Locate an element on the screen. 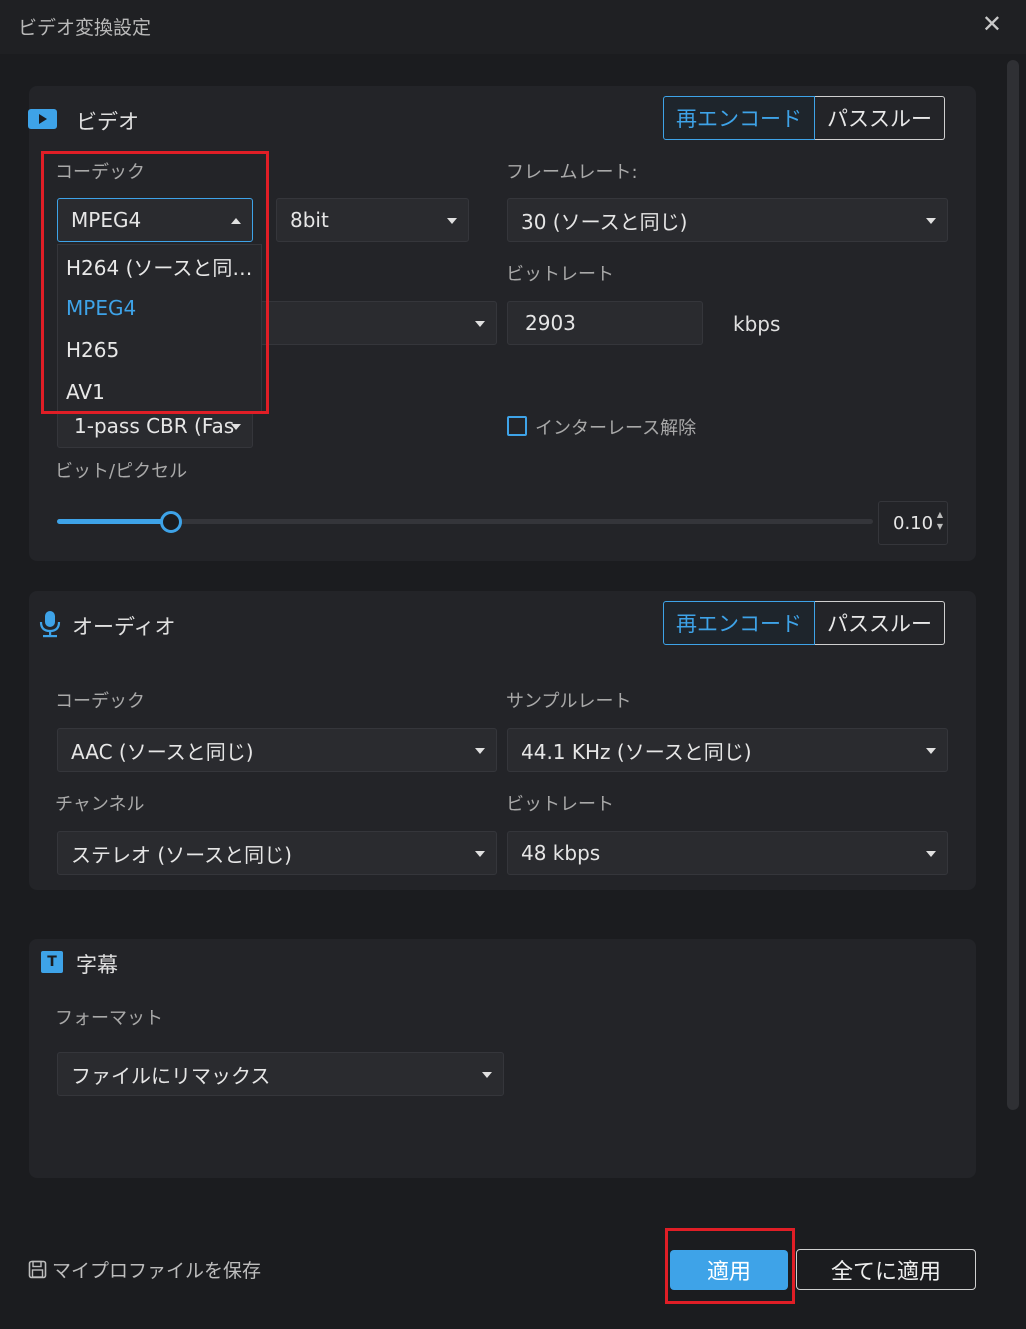 This screenshot has height=1329, width=1026. audio-section-title: オーディオ is located at coordinates (124, 627).